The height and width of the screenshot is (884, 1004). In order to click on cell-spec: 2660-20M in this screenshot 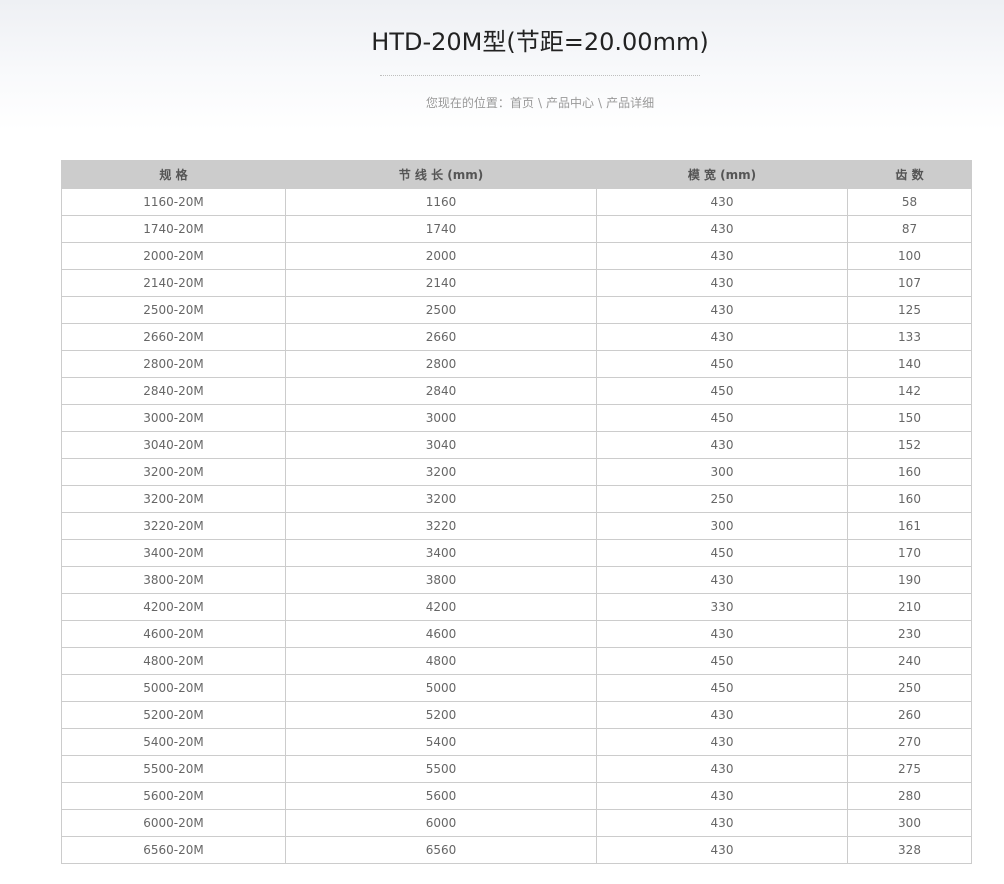, I will do `click(173, 337)`.